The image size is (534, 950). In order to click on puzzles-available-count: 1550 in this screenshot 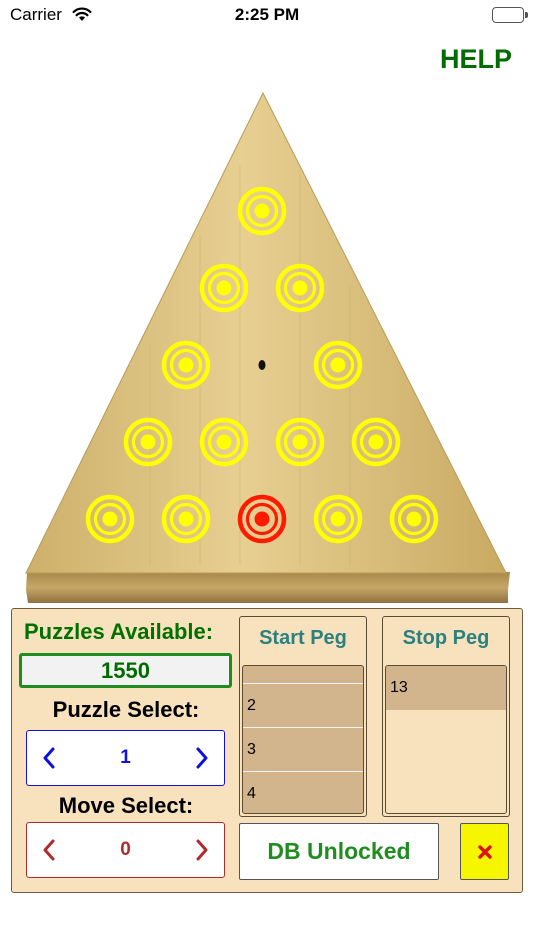, I will do `click(125, 670)`.